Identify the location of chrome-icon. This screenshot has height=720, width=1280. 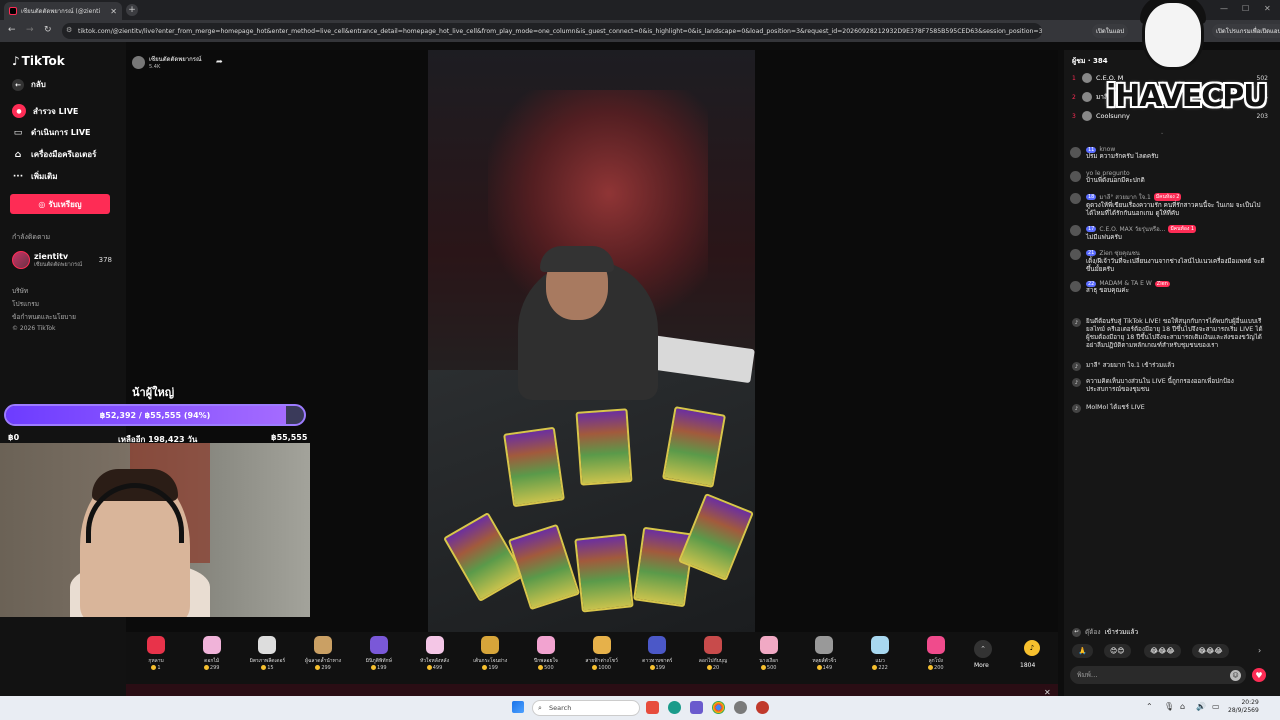
(718, 707).